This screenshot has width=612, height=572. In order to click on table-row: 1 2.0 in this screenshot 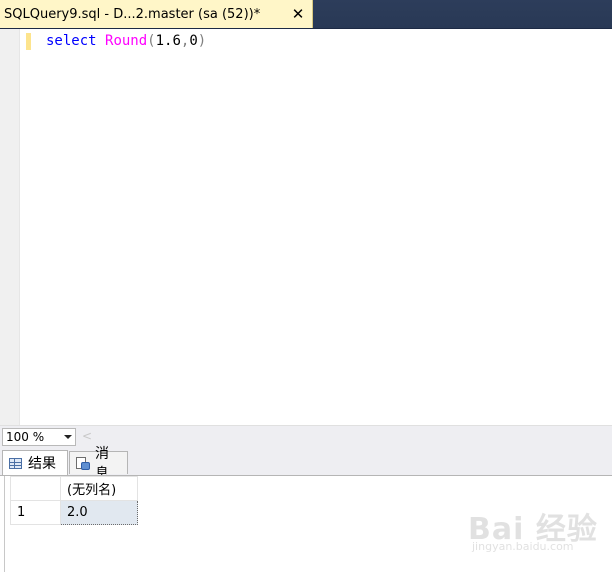, I will do `click(74, 512)`.